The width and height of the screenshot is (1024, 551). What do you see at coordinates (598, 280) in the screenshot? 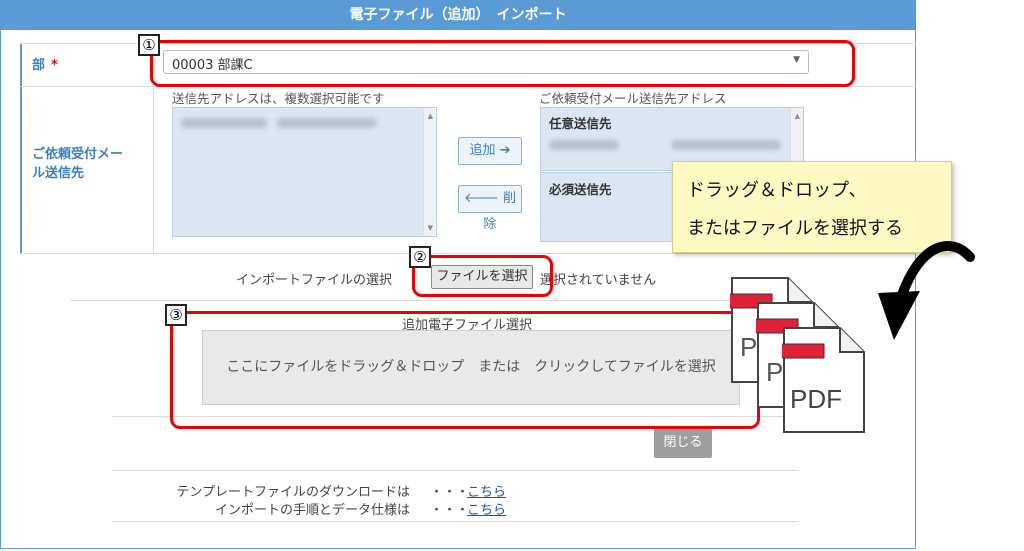
I see `no-file-selected-text: 選択されていません` at bounding box center [598, 280].